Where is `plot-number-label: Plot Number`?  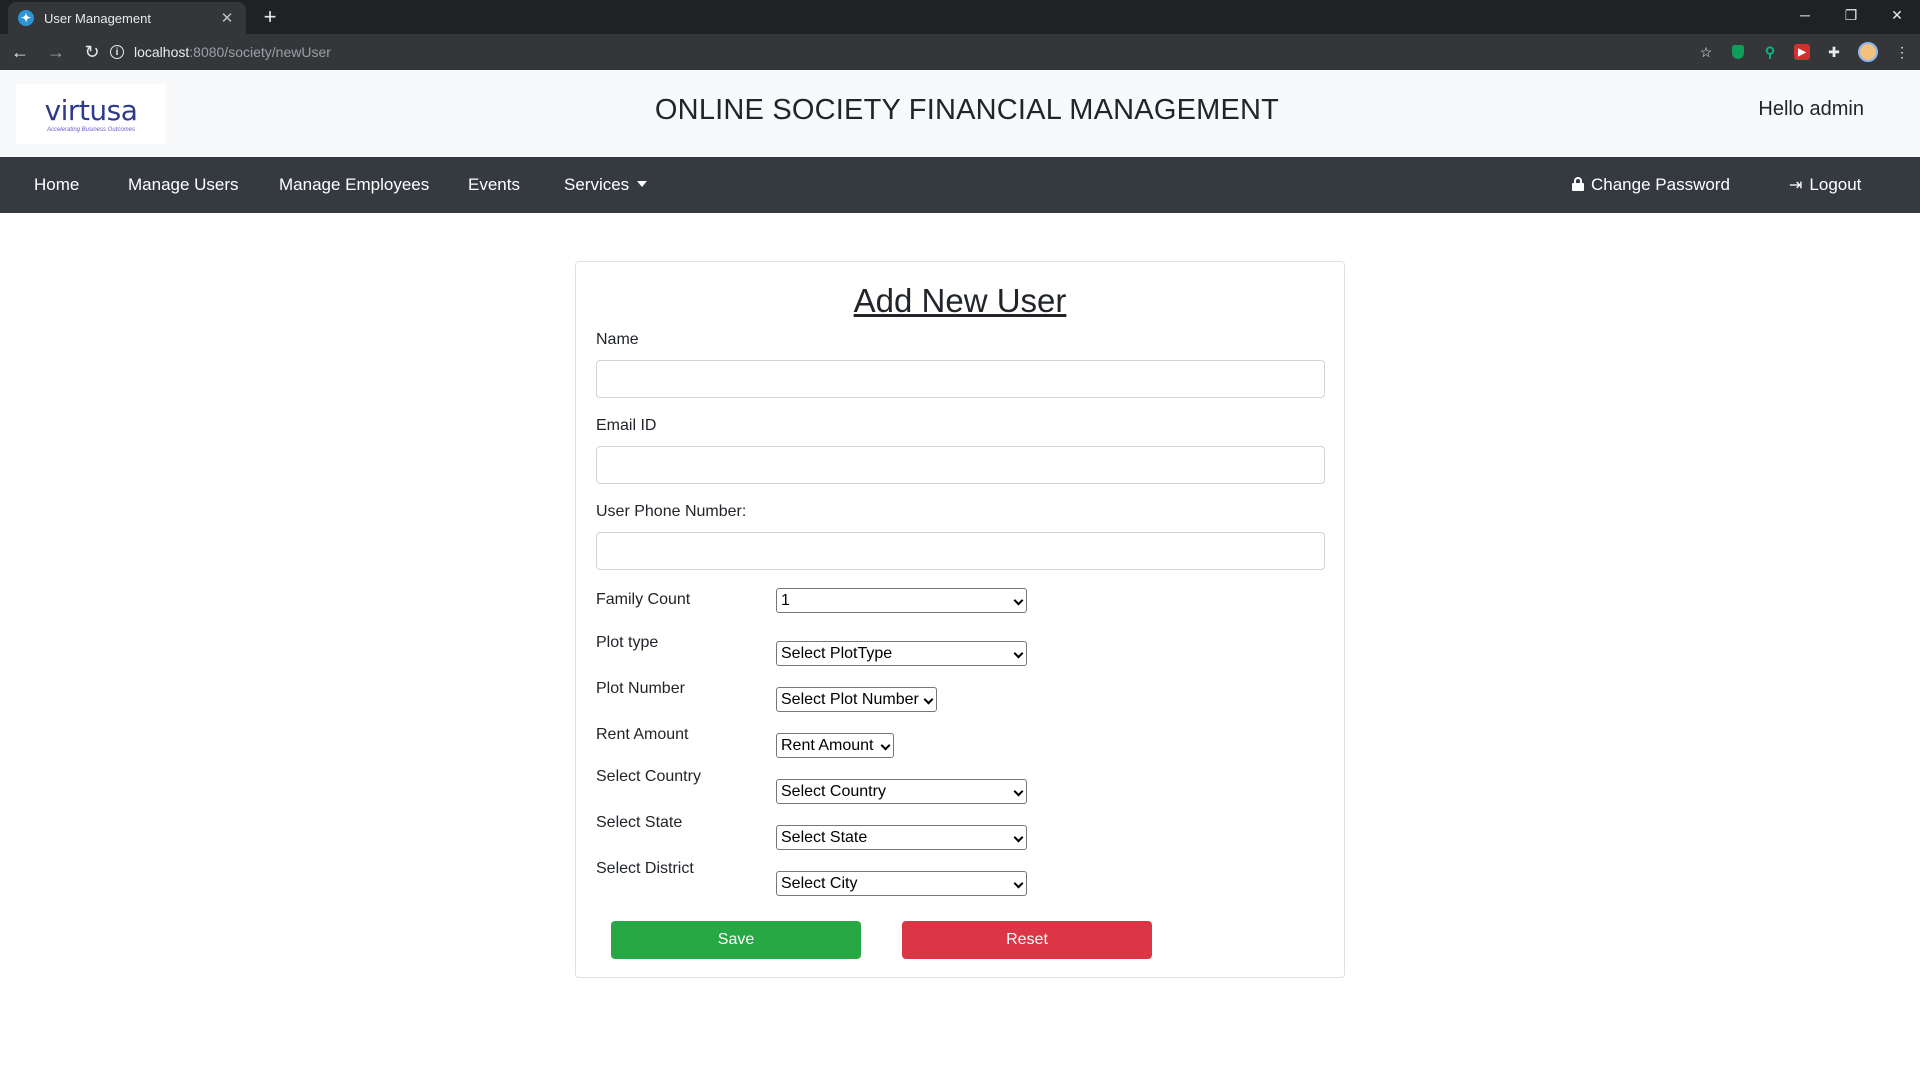
plot-number-label: Plot Number is located at coordinates (640, 688).